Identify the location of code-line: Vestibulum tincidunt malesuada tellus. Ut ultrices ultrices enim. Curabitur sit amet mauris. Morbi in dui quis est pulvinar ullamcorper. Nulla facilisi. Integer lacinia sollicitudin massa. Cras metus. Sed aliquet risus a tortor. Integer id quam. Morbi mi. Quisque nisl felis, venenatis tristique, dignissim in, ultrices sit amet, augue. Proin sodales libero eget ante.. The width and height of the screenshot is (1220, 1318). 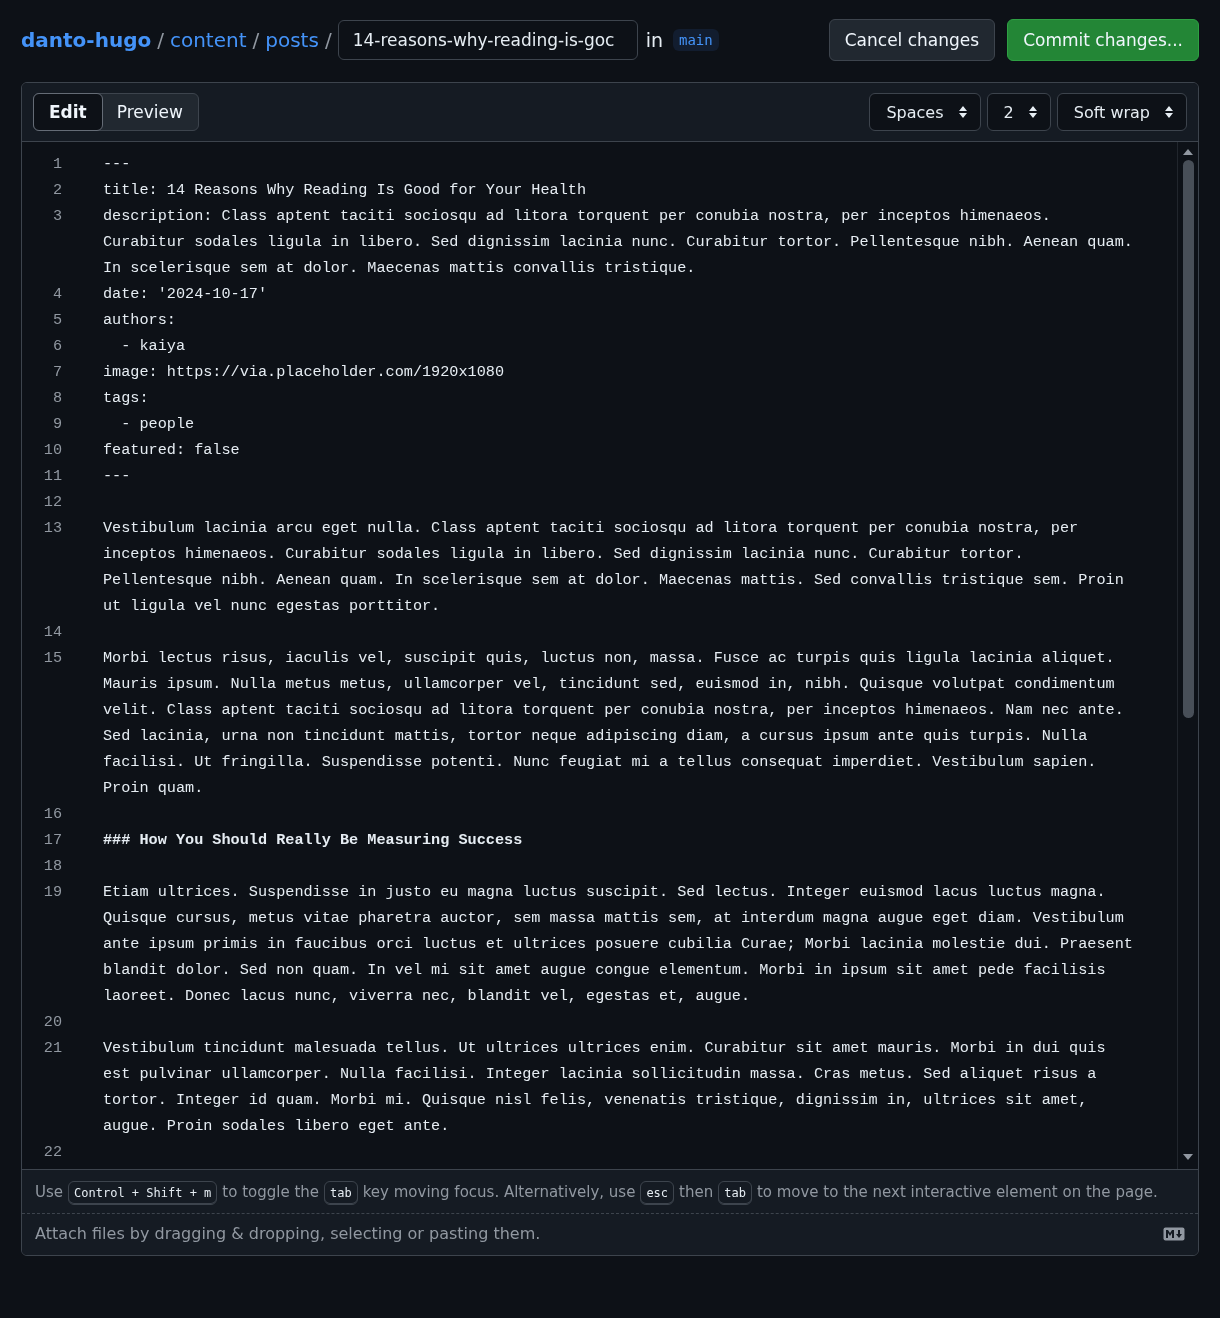
(604, 1087).